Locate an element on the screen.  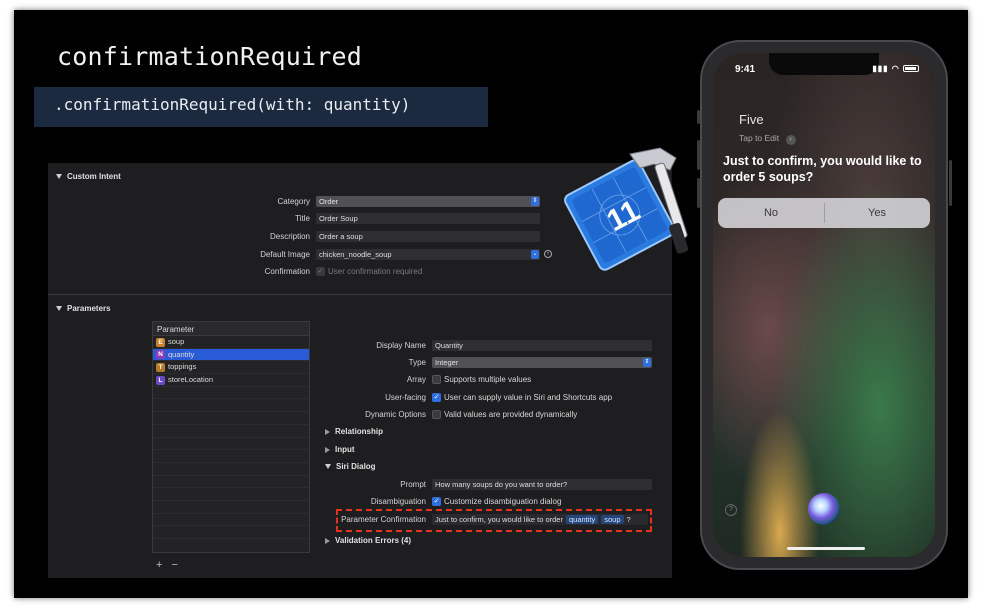
category-popup: Order ⇕ is located at coordinates (428, 201).